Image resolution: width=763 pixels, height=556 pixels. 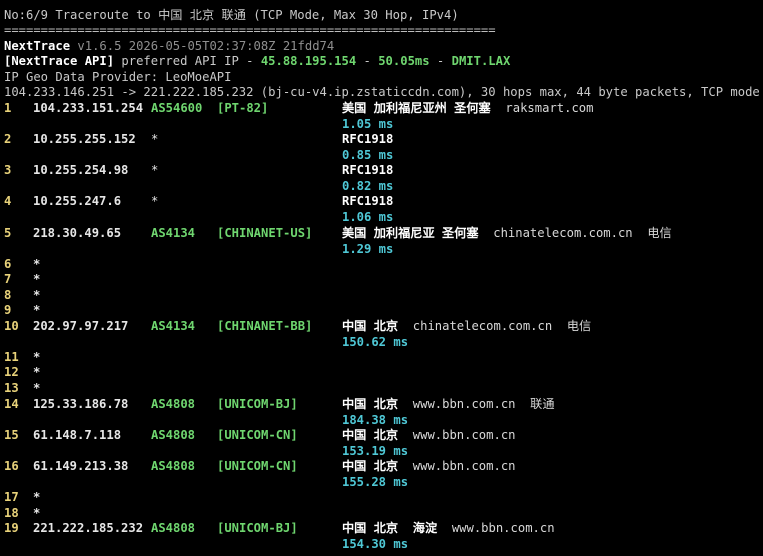 I want to click on hop-rtt: 0.85 ms, so click(x=368, y=155).